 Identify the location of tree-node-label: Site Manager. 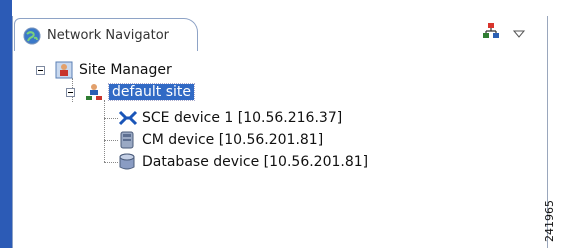
(125, 70).